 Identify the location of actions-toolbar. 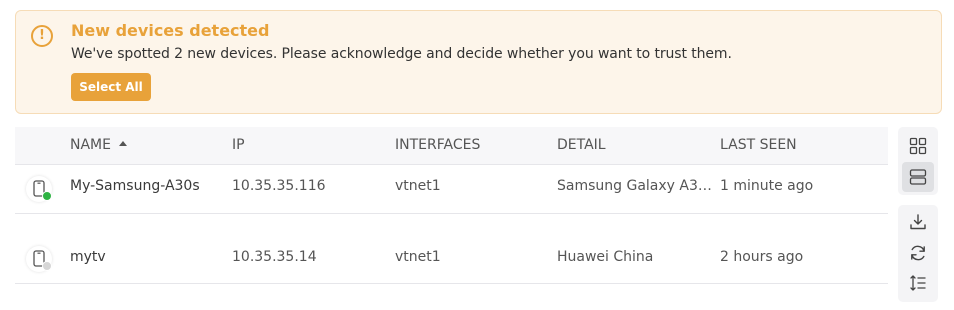
(918, 253).